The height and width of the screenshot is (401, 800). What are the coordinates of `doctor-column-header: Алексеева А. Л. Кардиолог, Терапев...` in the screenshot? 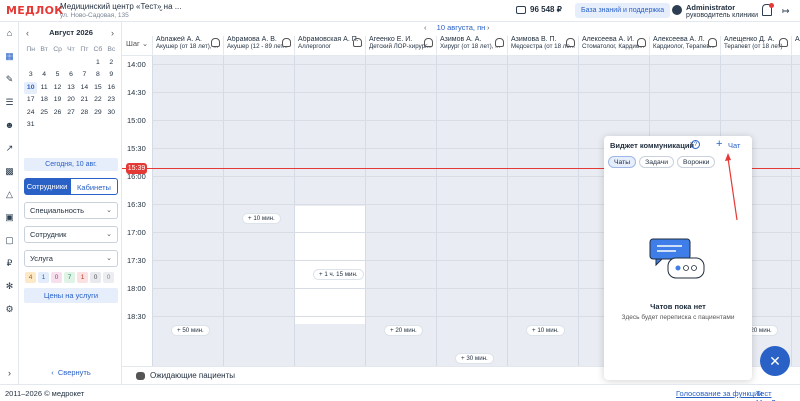 It's located at (684, 46).